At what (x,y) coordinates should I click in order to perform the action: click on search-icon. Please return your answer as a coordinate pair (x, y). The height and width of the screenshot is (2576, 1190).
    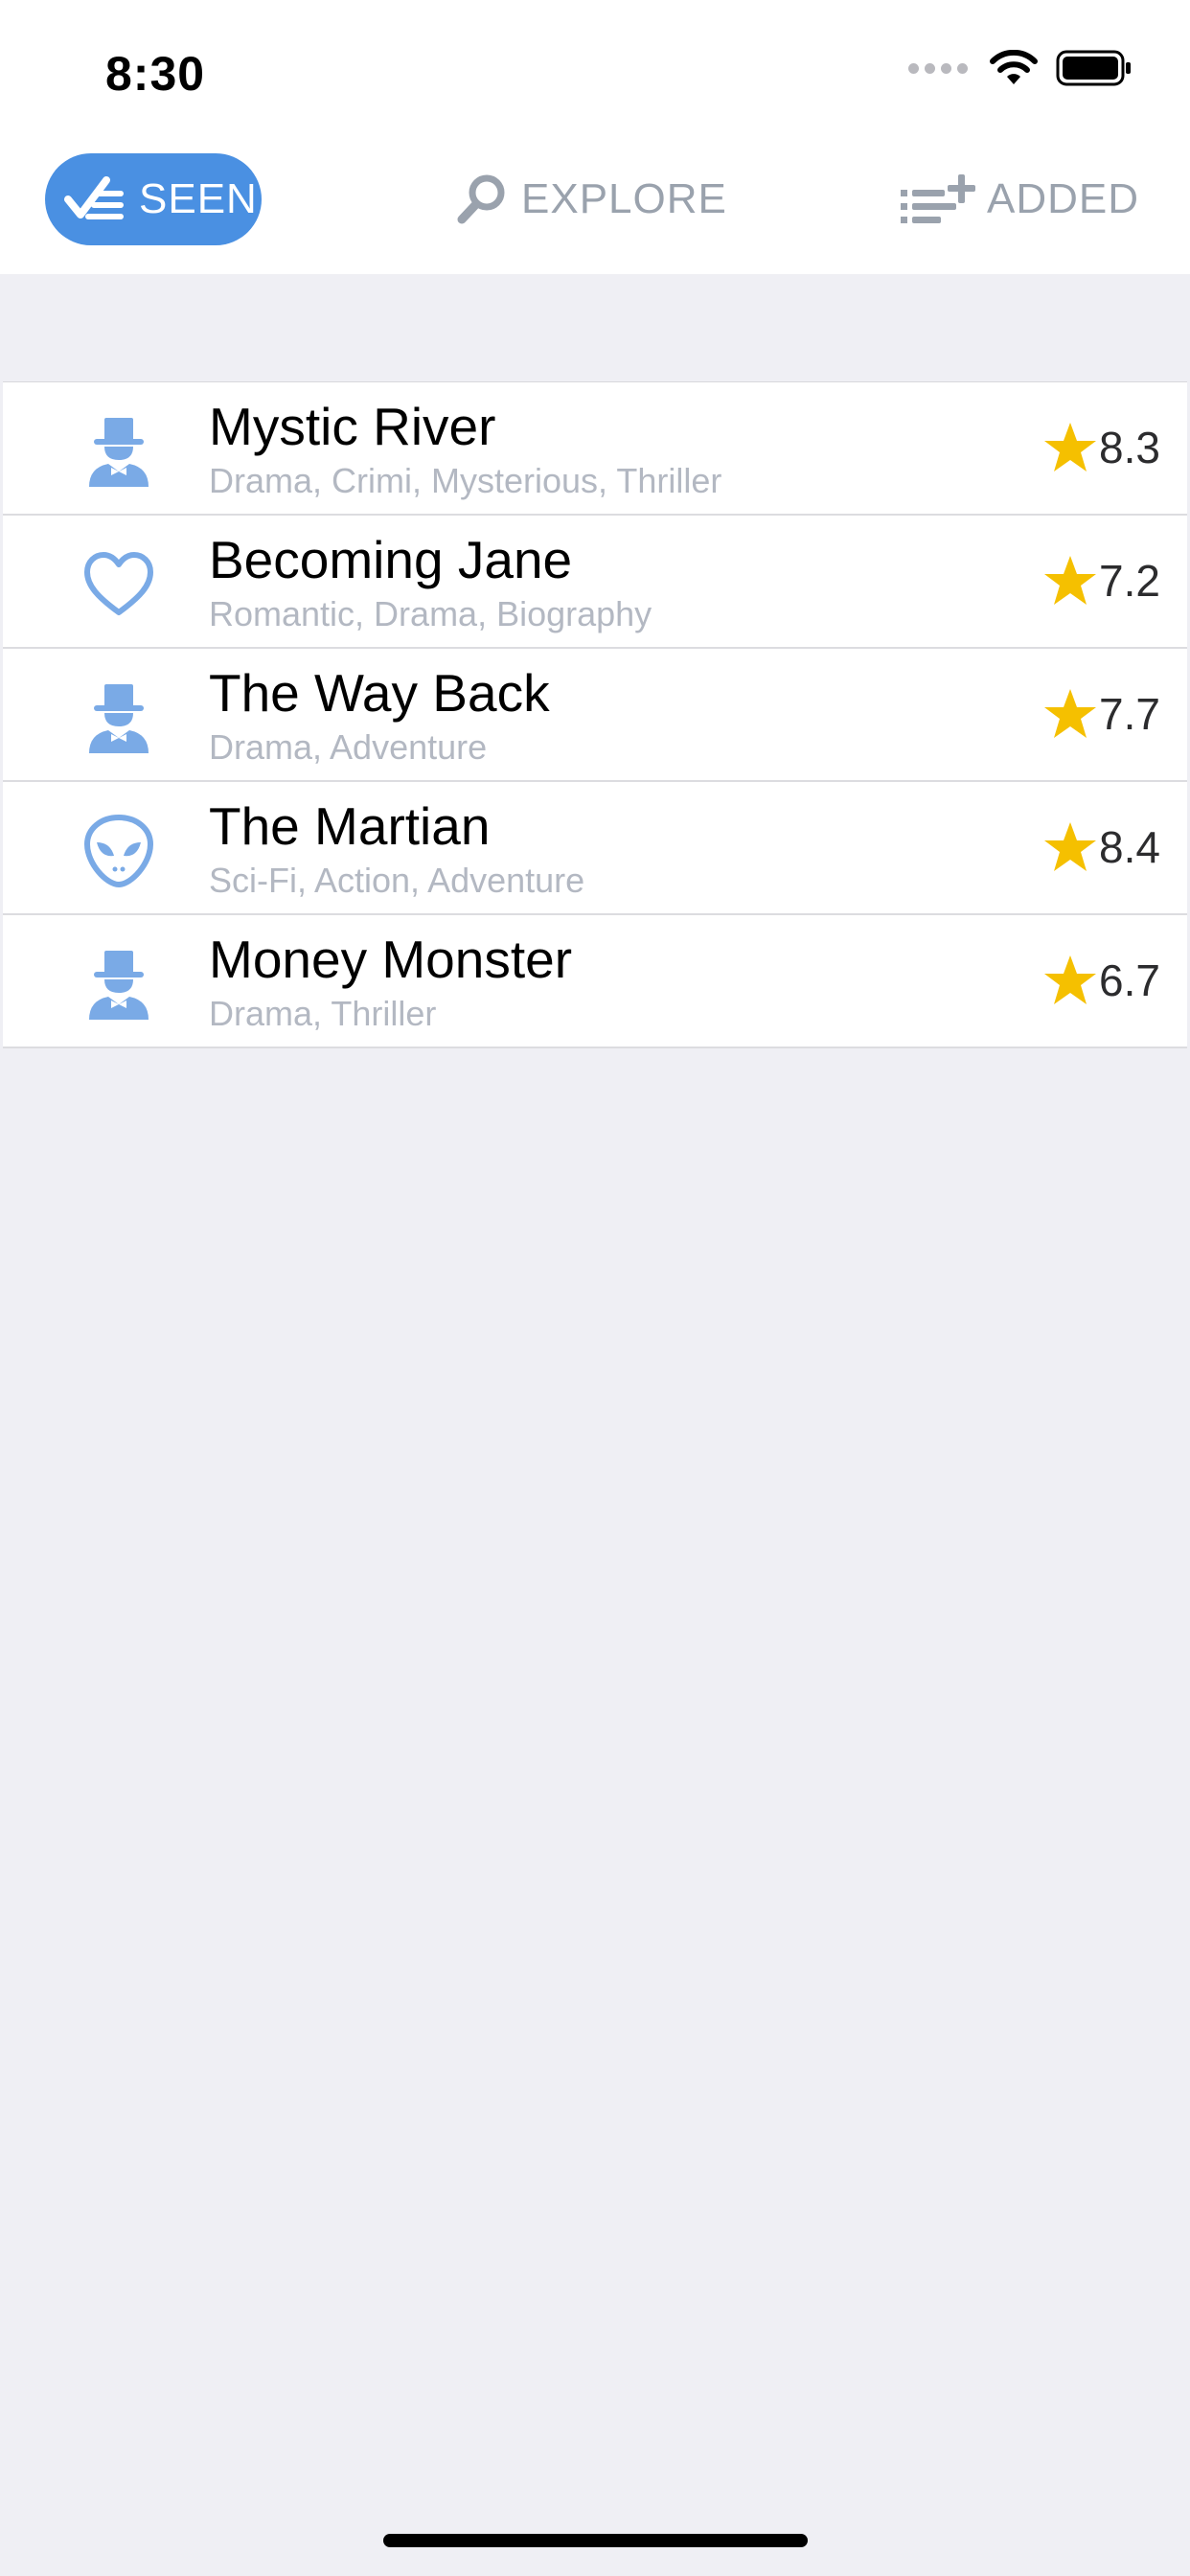
    Looking at the image, I should click on (481, 199).